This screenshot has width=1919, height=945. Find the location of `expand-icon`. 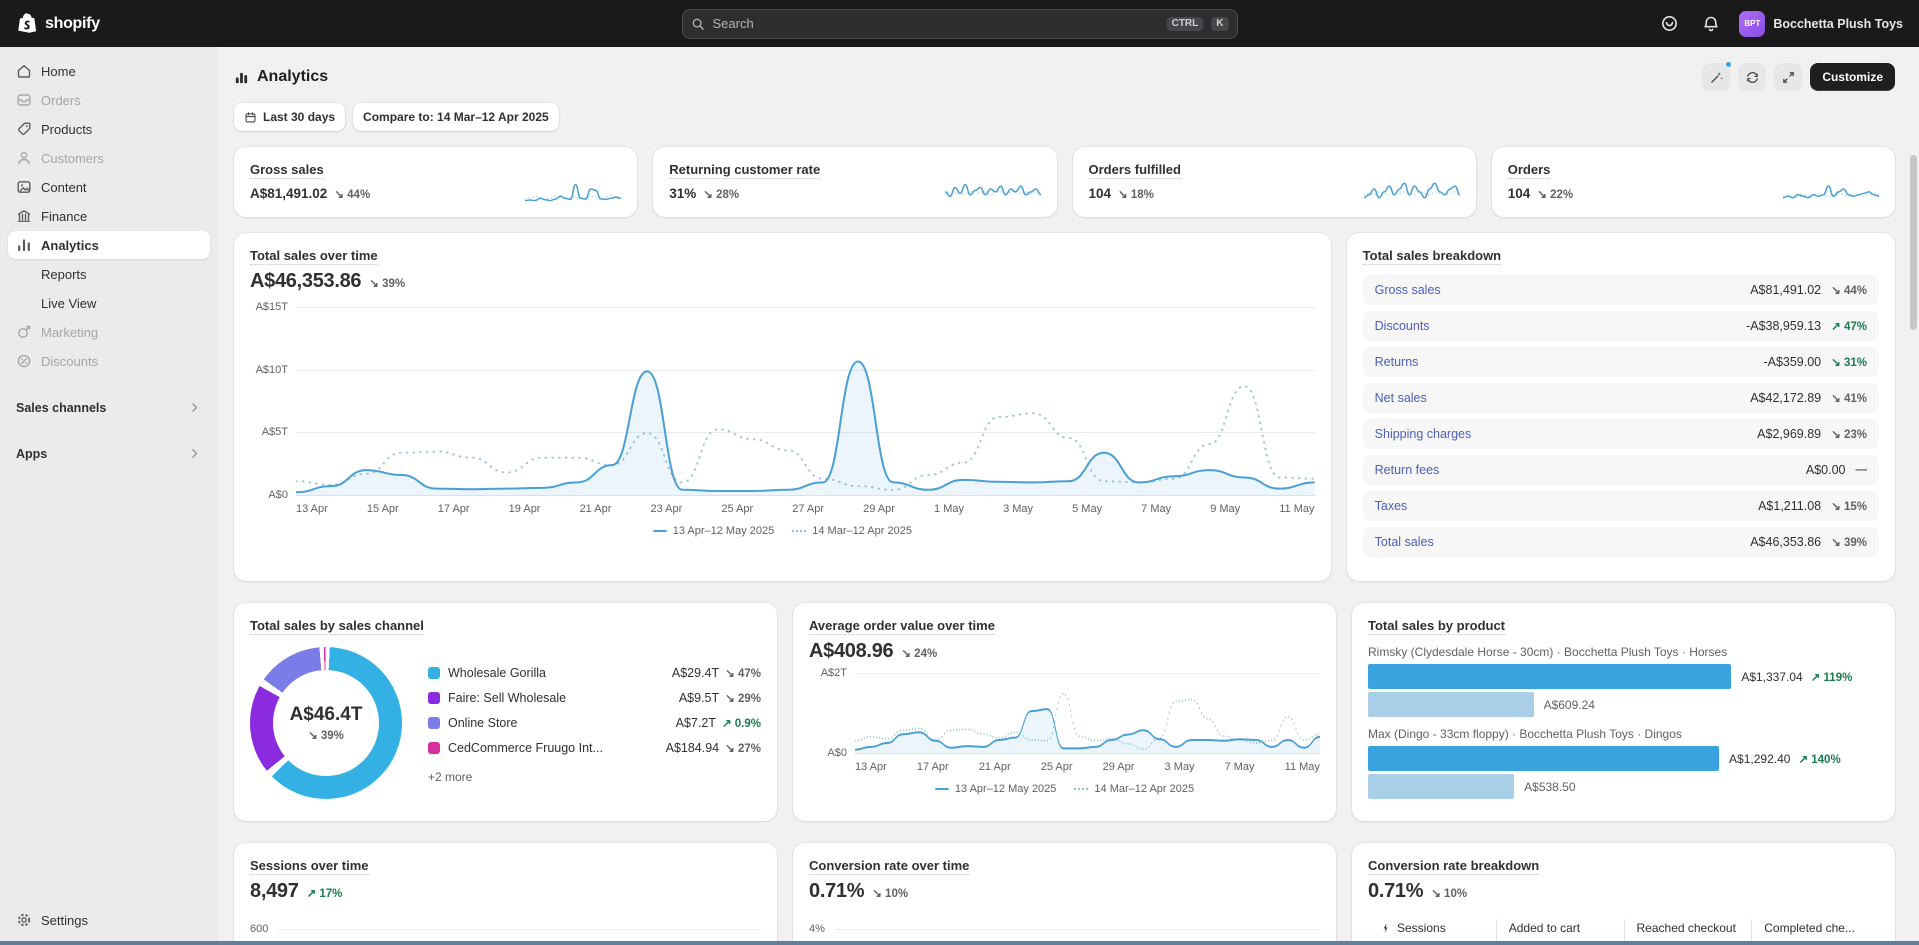

expand-icon is located at coordinates (1788, 77).